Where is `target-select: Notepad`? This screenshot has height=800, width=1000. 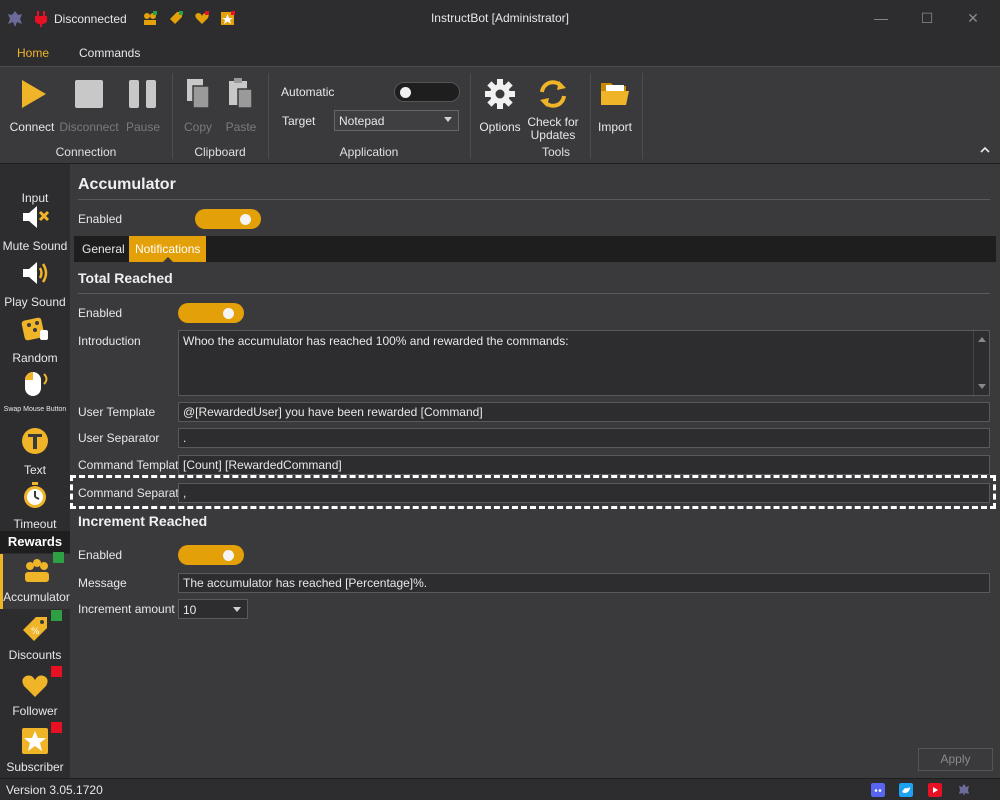 target-select: Notepad is located at coordinates (396, 120).